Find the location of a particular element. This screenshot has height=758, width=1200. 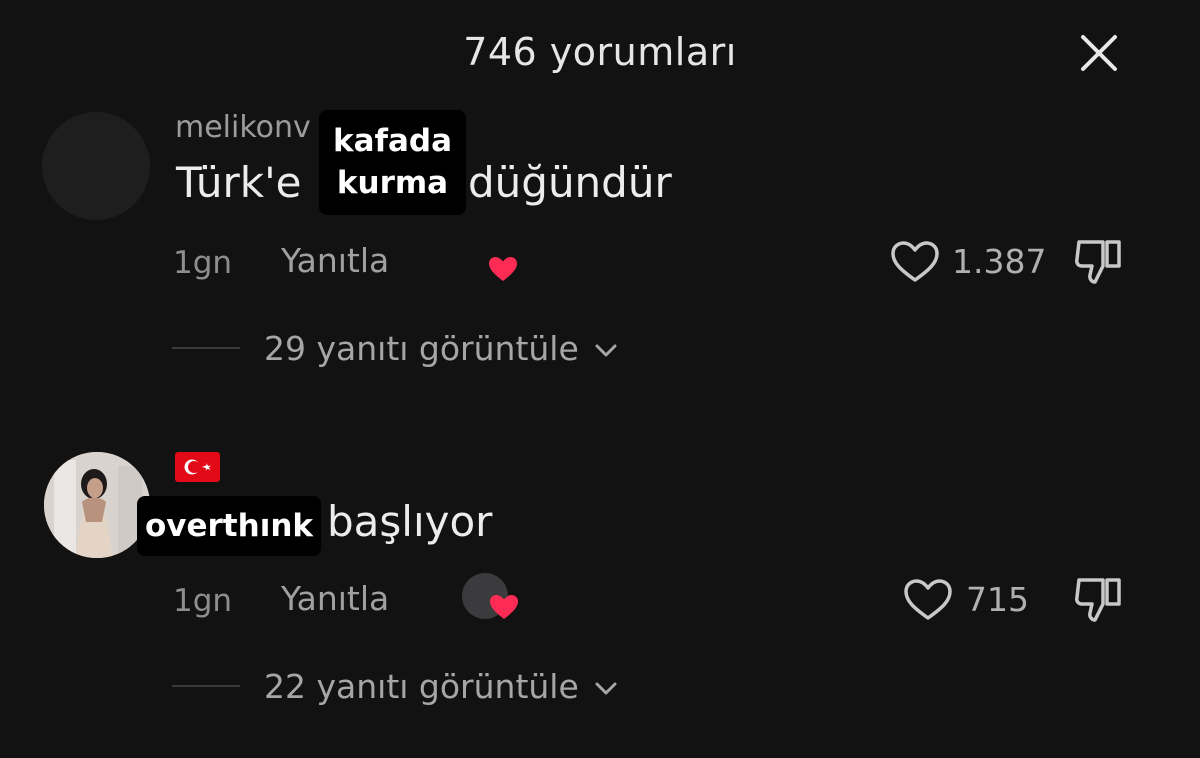

view-replies-label: 22 yanıtı görüntüle is located at coordinates (421, 686).